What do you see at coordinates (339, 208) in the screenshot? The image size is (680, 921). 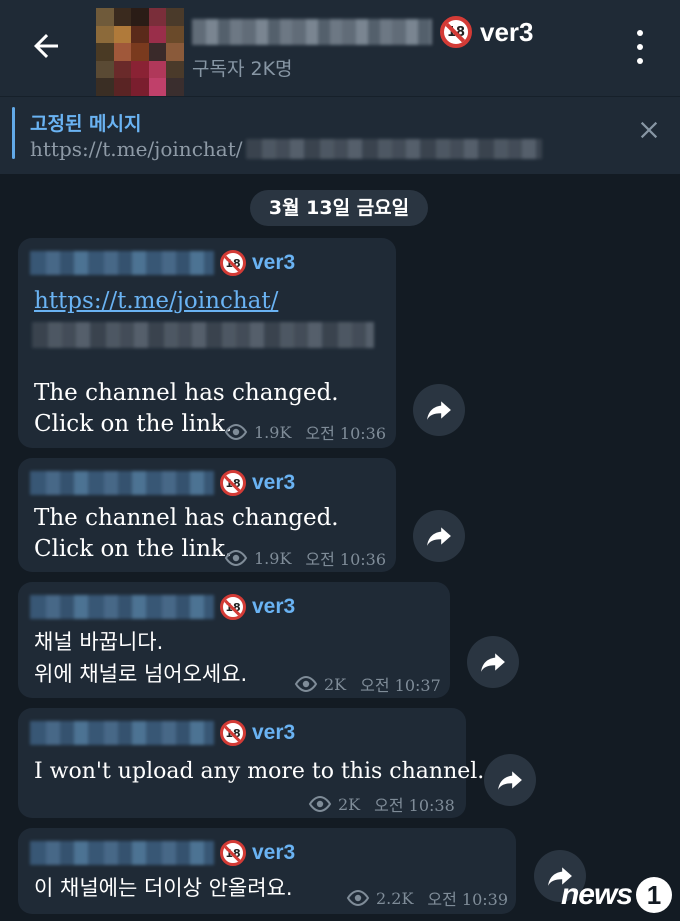 I see `date-separator: 3월 13일 금요일` at bounding box center [339, 208].